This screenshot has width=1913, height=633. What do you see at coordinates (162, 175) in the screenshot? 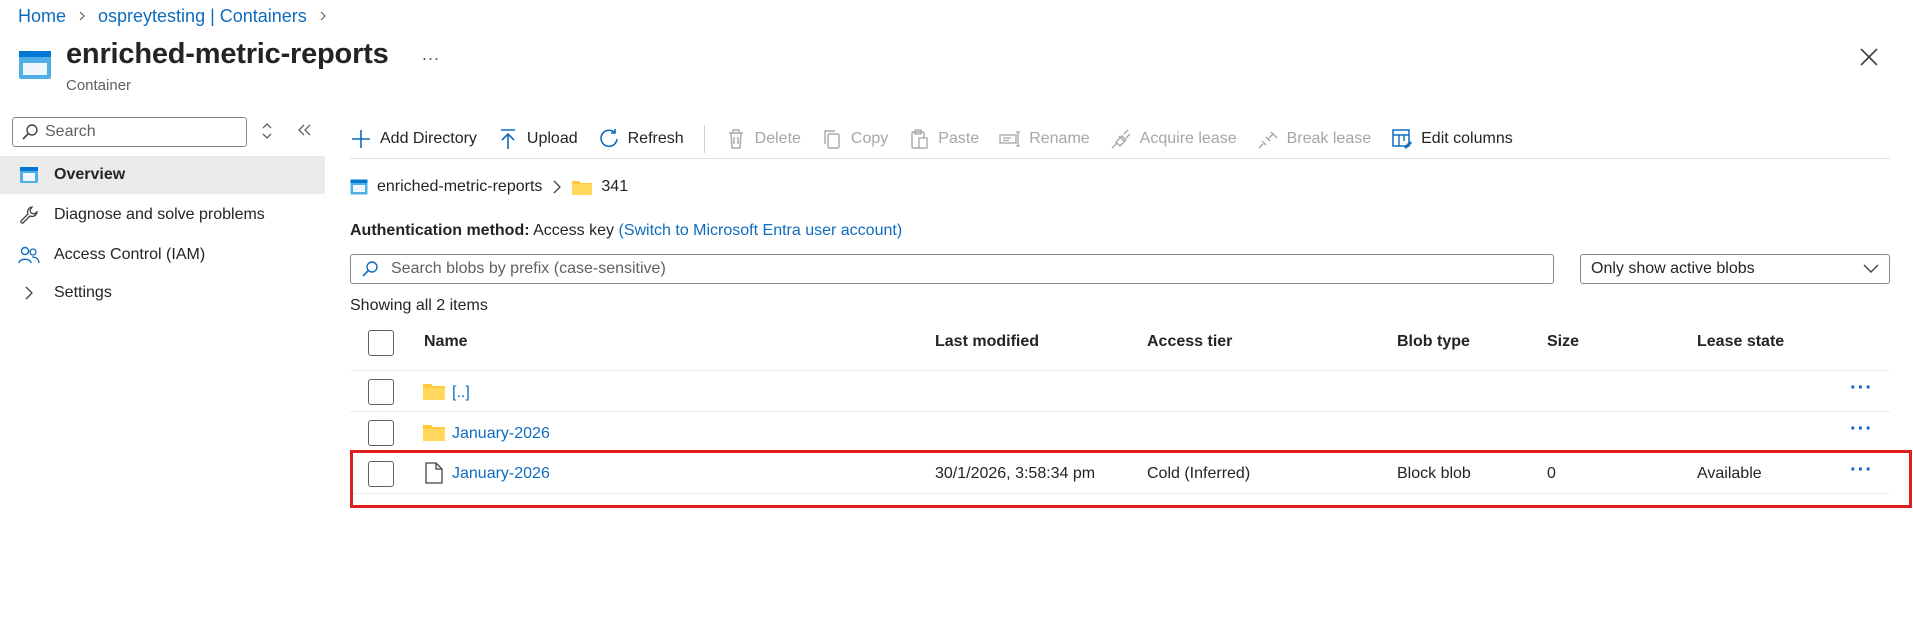
I see `sidebar-item-overview: Overview` at bounding box center [162, 175].